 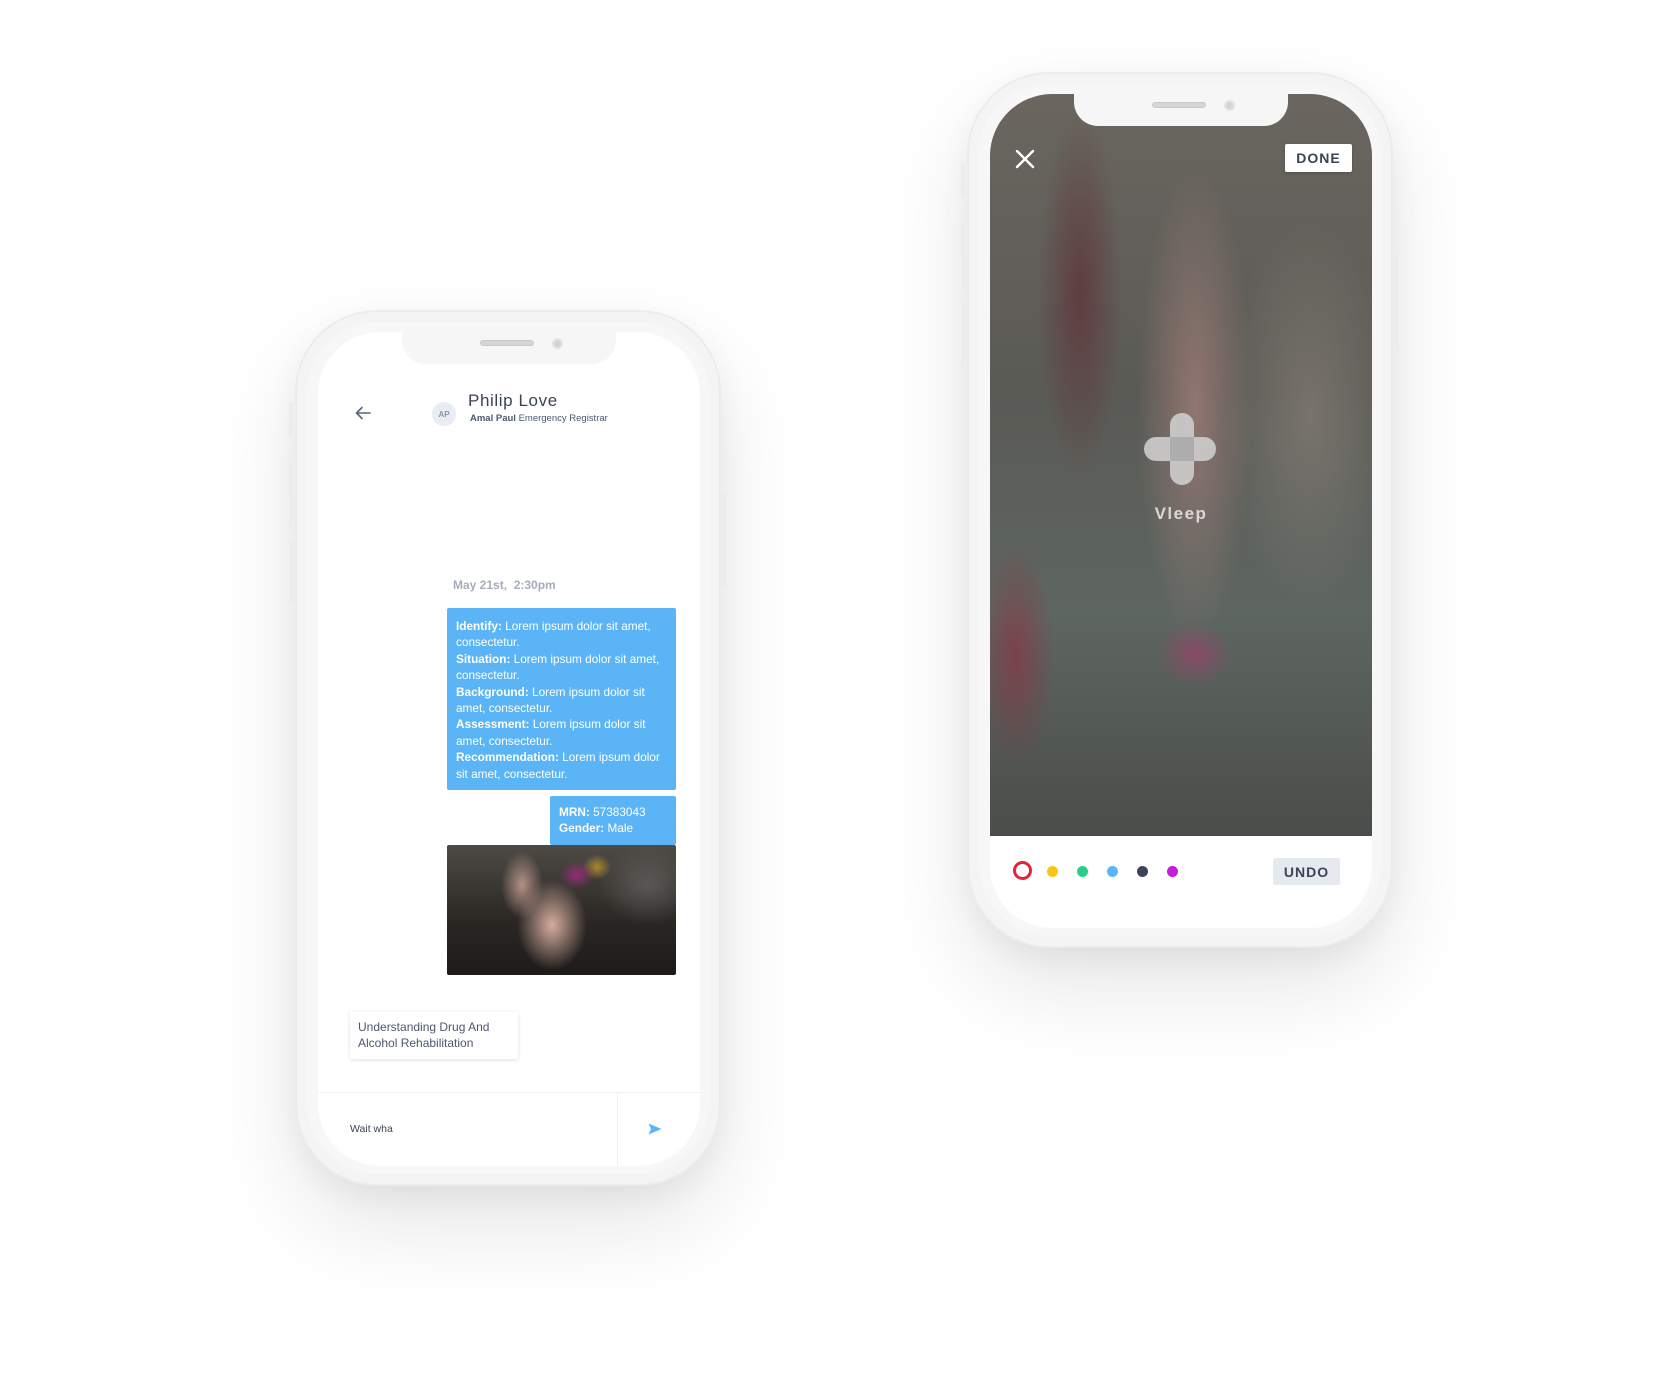 I want to click on back-button, so click(x=363, y=413).